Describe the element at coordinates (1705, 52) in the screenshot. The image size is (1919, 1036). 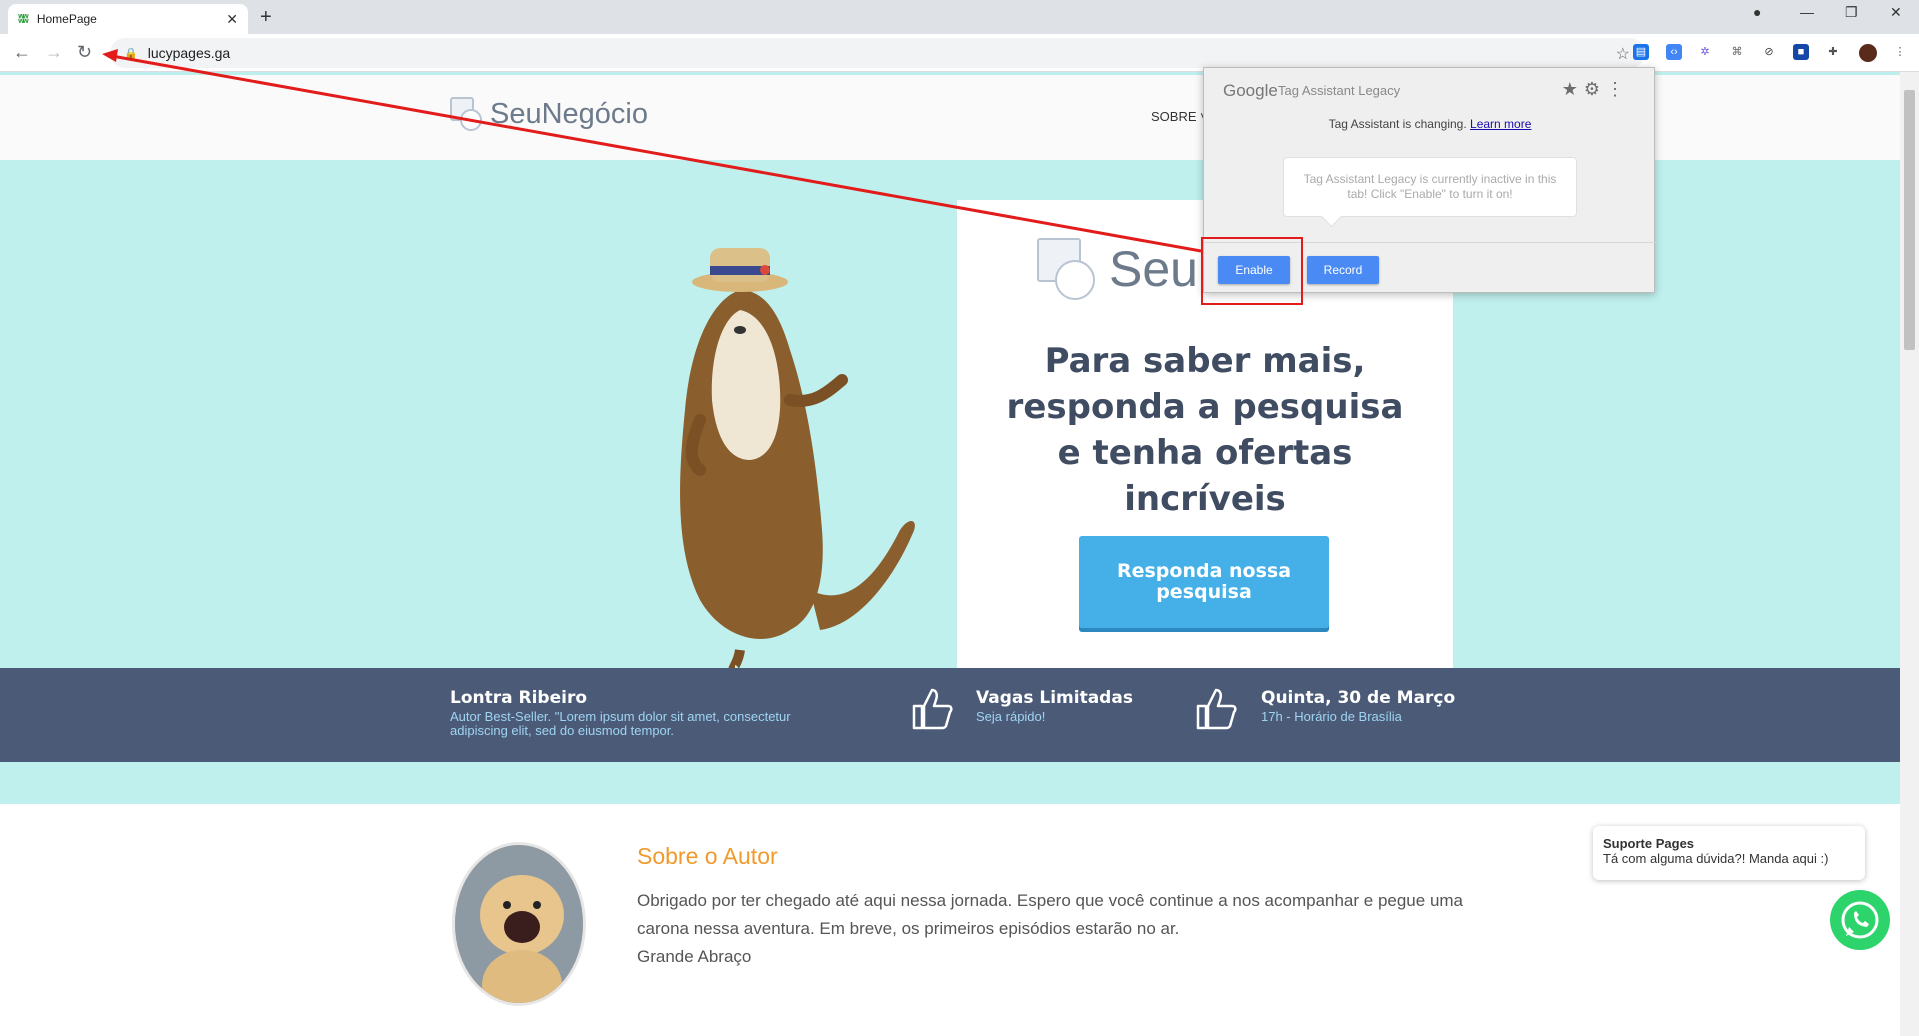
I see `gear-extension-icon: ✲` at that location.